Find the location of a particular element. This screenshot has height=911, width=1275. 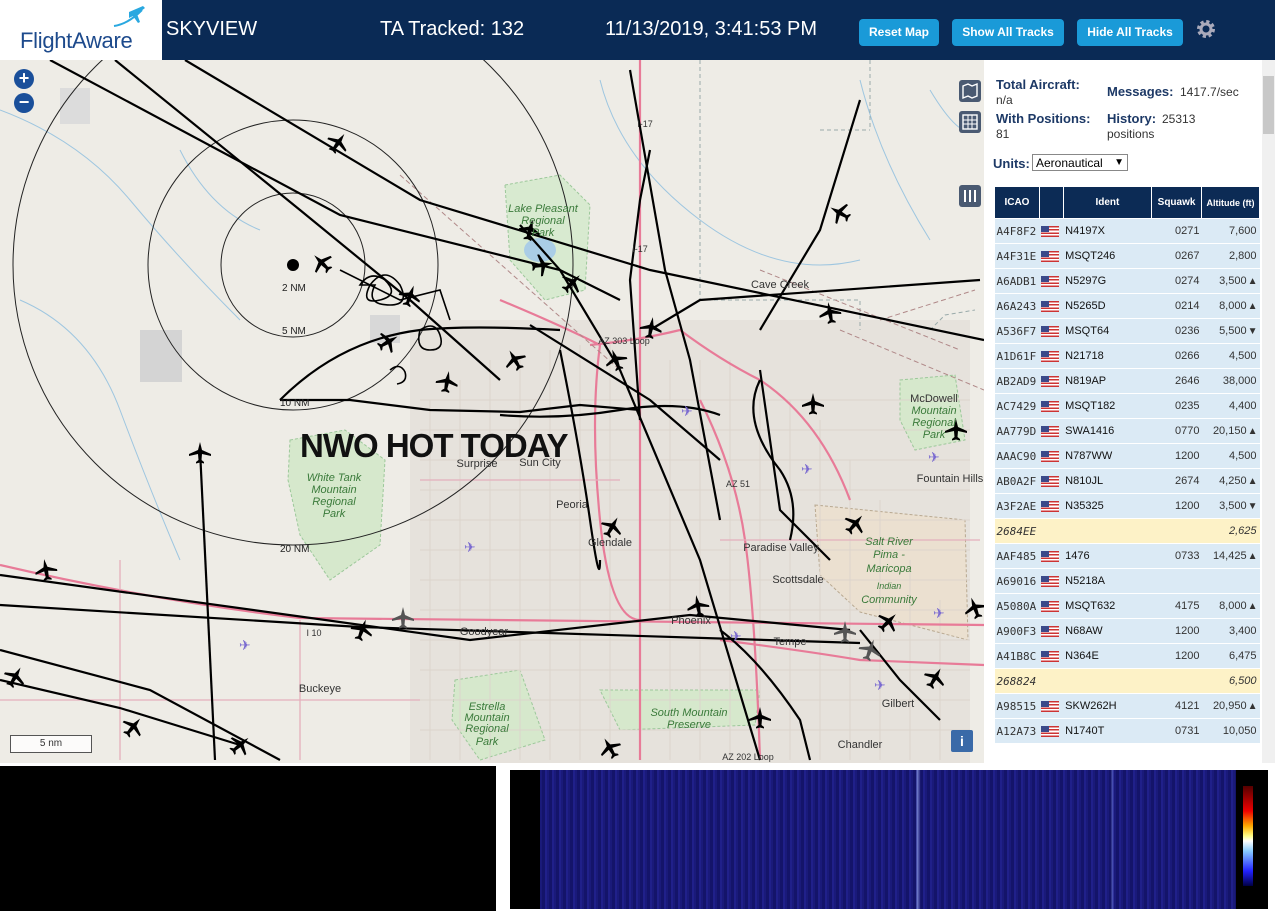

table-row: AAF485 1476 0733 14,425▲ is located at coordinates (1127, 556).